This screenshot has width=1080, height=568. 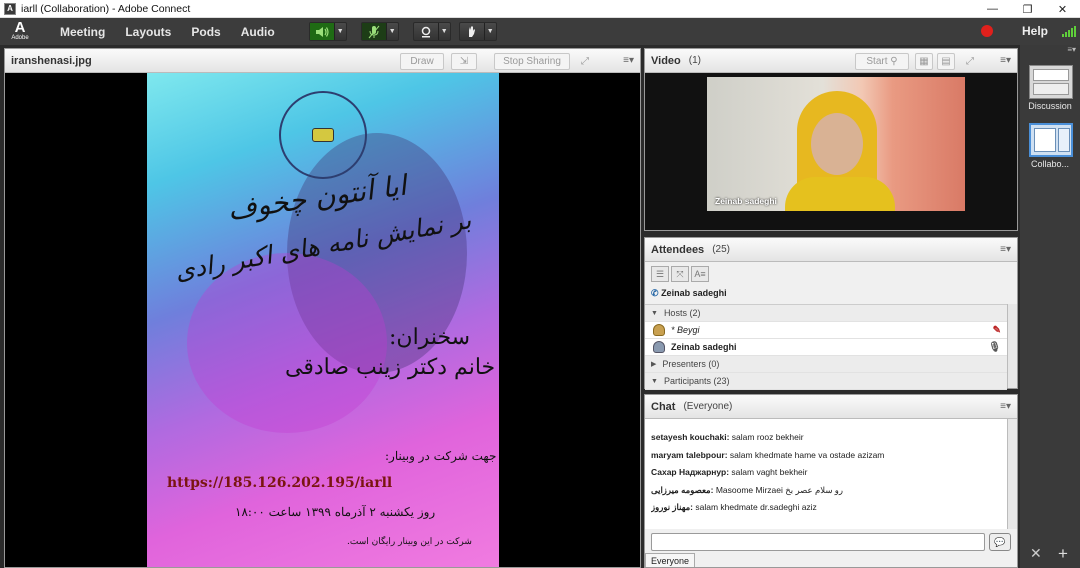 I want to click on poster-seal-book-icon, so click(x=323, y=135).